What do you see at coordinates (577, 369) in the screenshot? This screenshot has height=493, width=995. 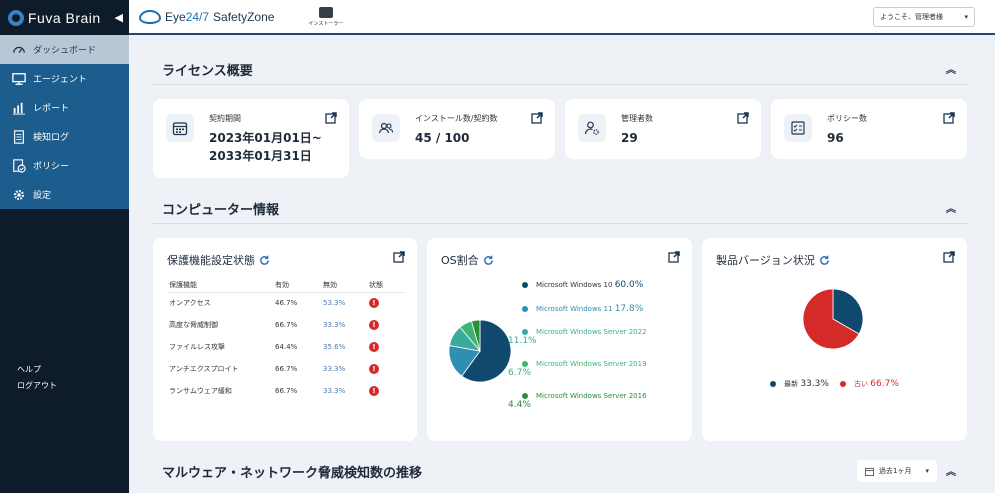 I see `os-legend-item: Microsoft Windows Server 2019 6.7%` at bounding box center [577, 369].